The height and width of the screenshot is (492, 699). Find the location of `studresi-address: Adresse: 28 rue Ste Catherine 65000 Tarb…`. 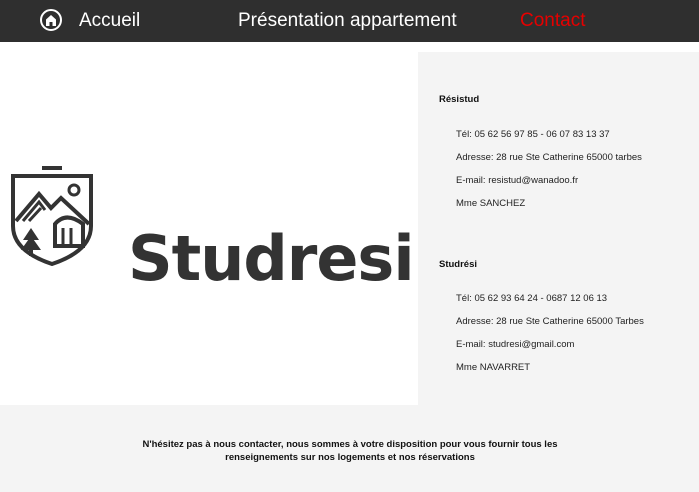

studresi-address: Adresse: 28 rue Ste Catherine 65000 Tarb… is located at coordinates (550, 321).